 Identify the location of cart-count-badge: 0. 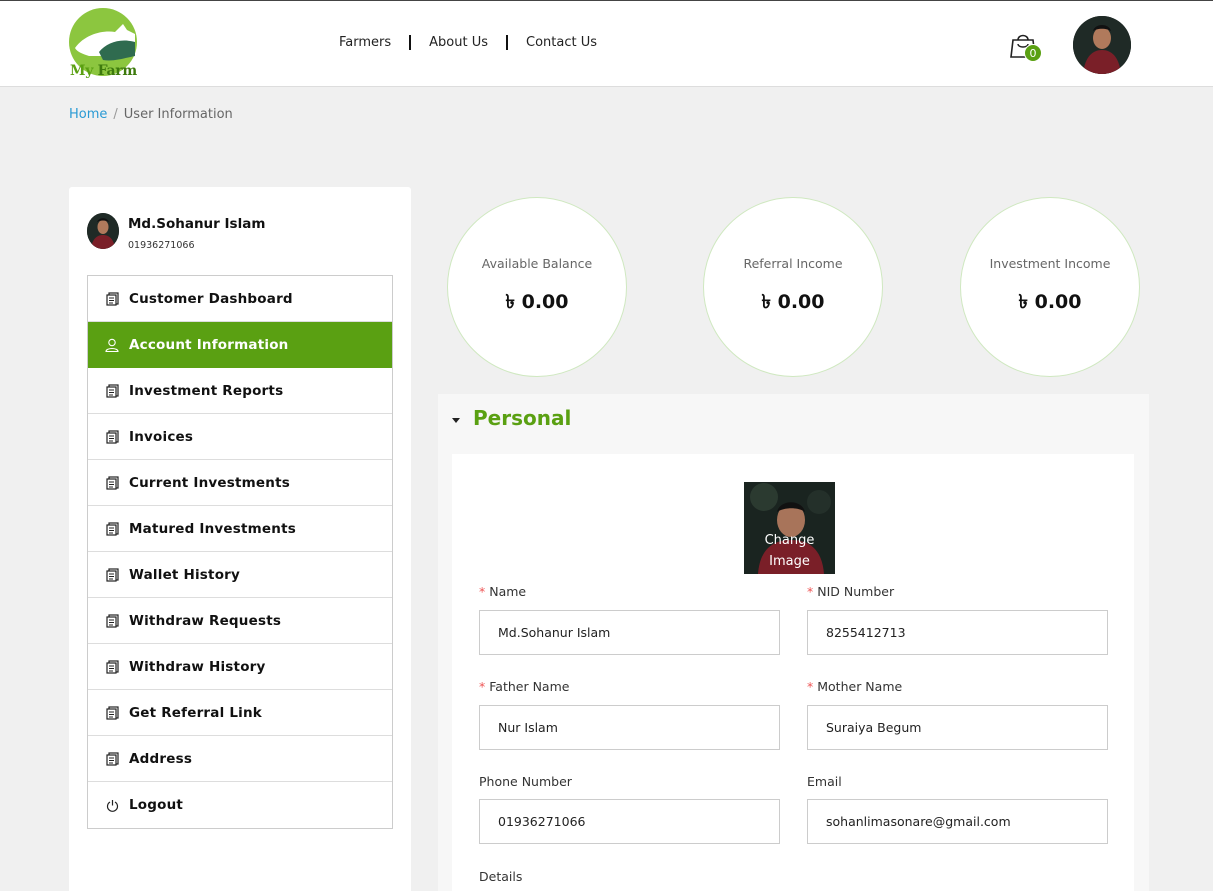
(1033, 53).